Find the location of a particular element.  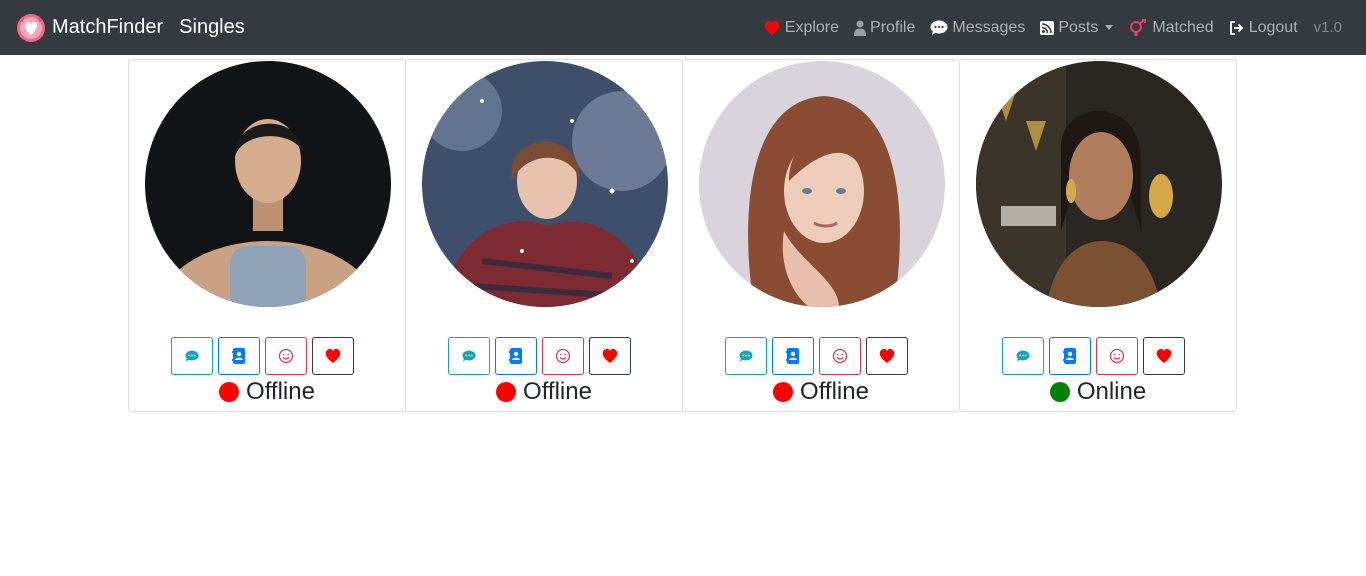

nav-logout: Logout is located at coordinates (1263, 28).